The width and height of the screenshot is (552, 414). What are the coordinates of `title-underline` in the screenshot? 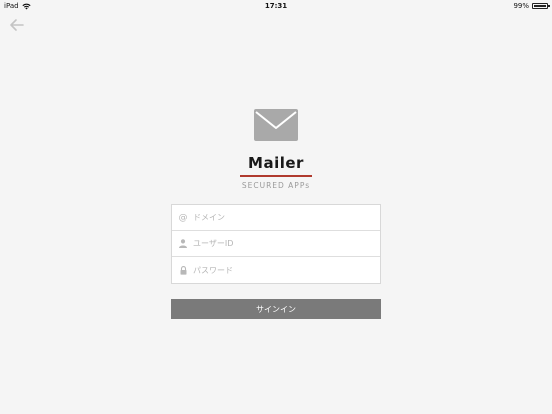 It's located at (276, 176).